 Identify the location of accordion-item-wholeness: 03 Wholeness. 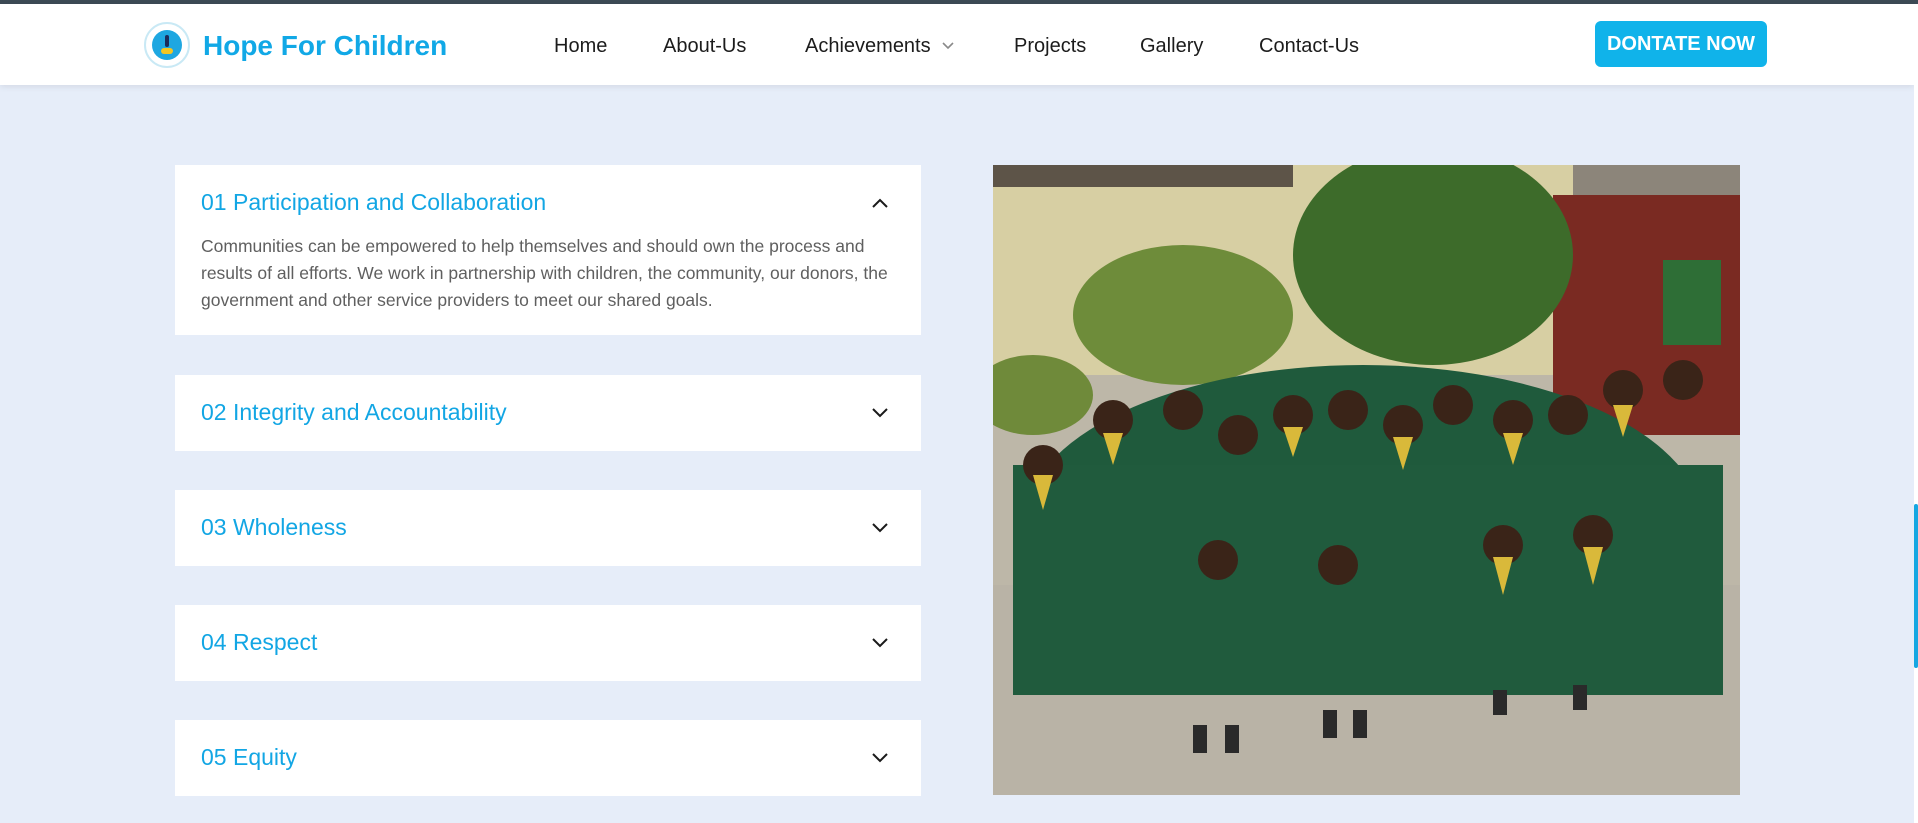
(548, 528).